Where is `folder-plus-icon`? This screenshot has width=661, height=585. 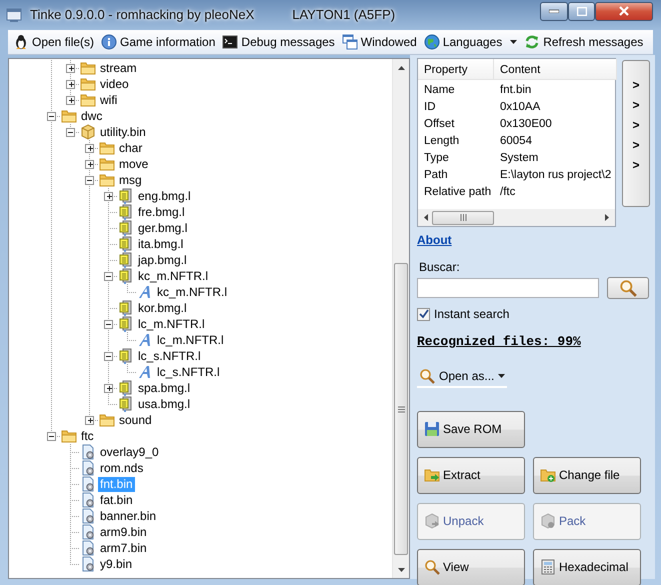
folder-plus-icon is located at coordinates (548, 475).